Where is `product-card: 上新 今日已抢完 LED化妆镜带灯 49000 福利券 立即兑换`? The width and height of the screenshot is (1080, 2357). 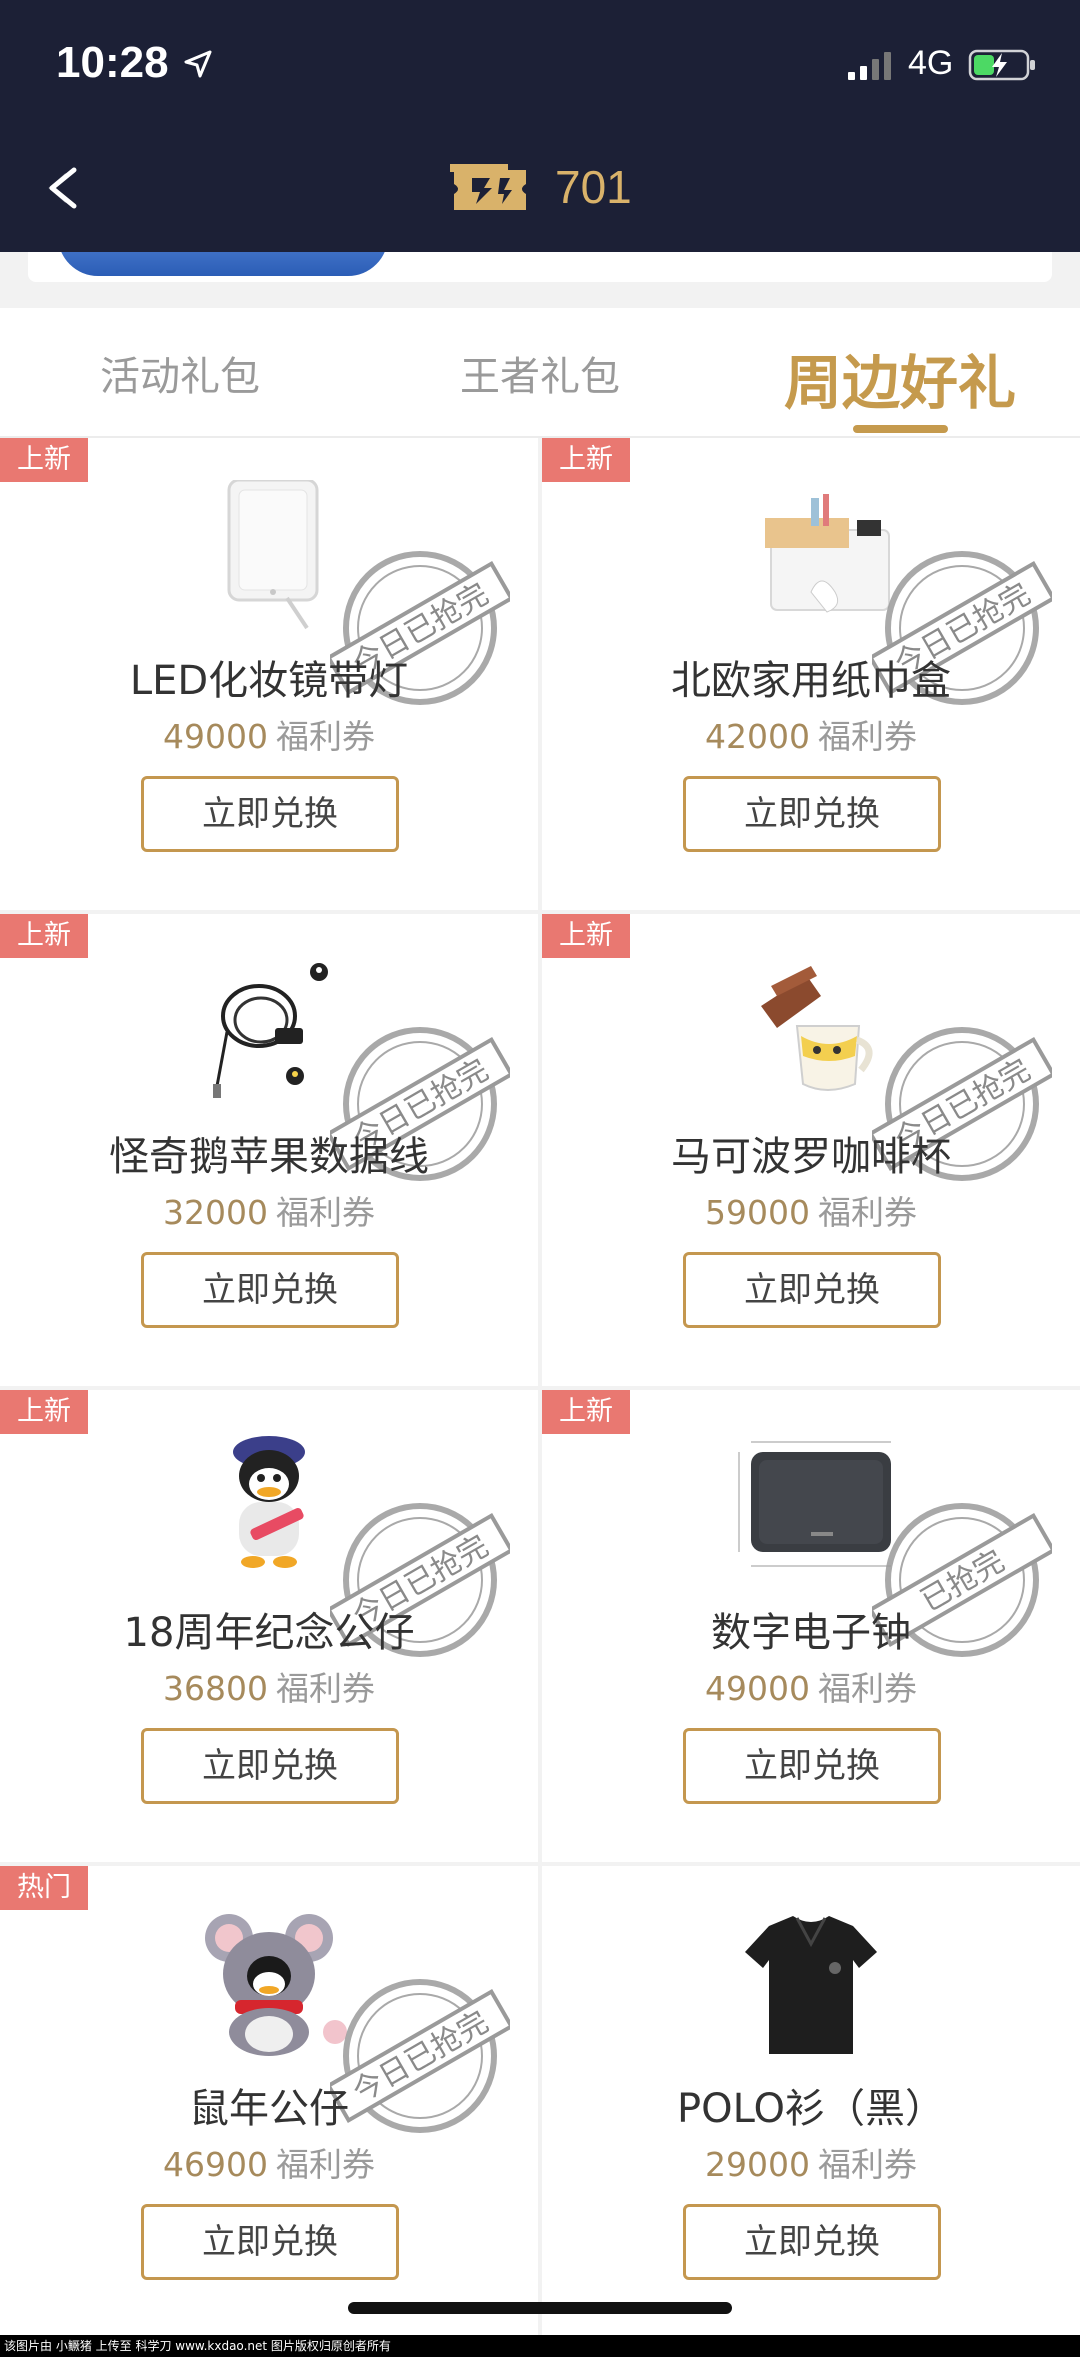
product-card: 上新 今日已抢完 LED化妆镜带灯 49000 福利券 立即兑换 is located at coordinates (269, 674).